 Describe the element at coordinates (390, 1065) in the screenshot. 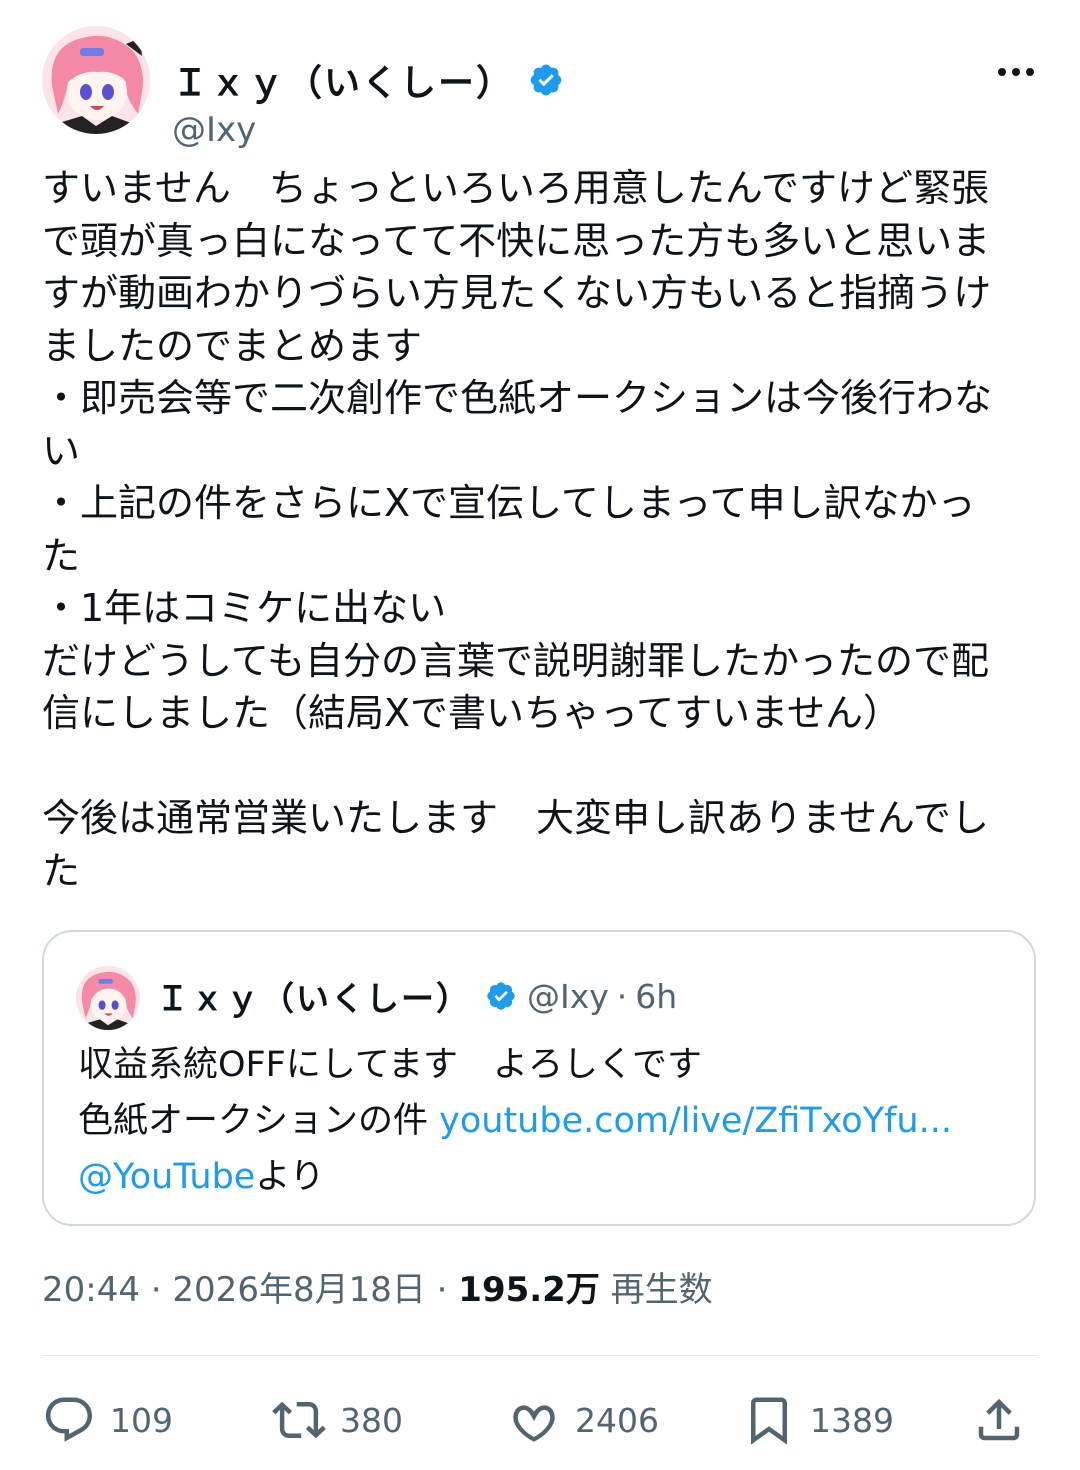

I see `quoted-line-1: 収益系統OFFにしてます よろしくです` at that location.